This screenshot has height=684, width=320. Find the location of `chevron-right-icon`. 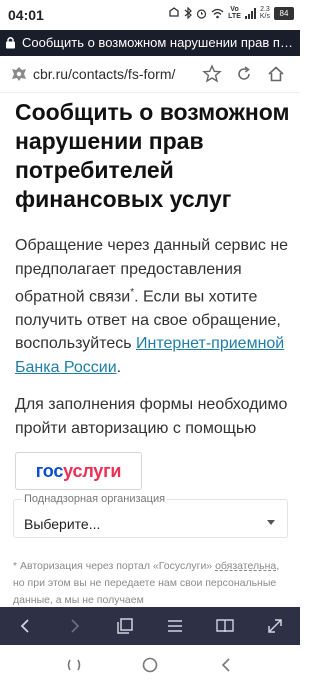

chevron-right-icon is located at coordinates (75, 626).